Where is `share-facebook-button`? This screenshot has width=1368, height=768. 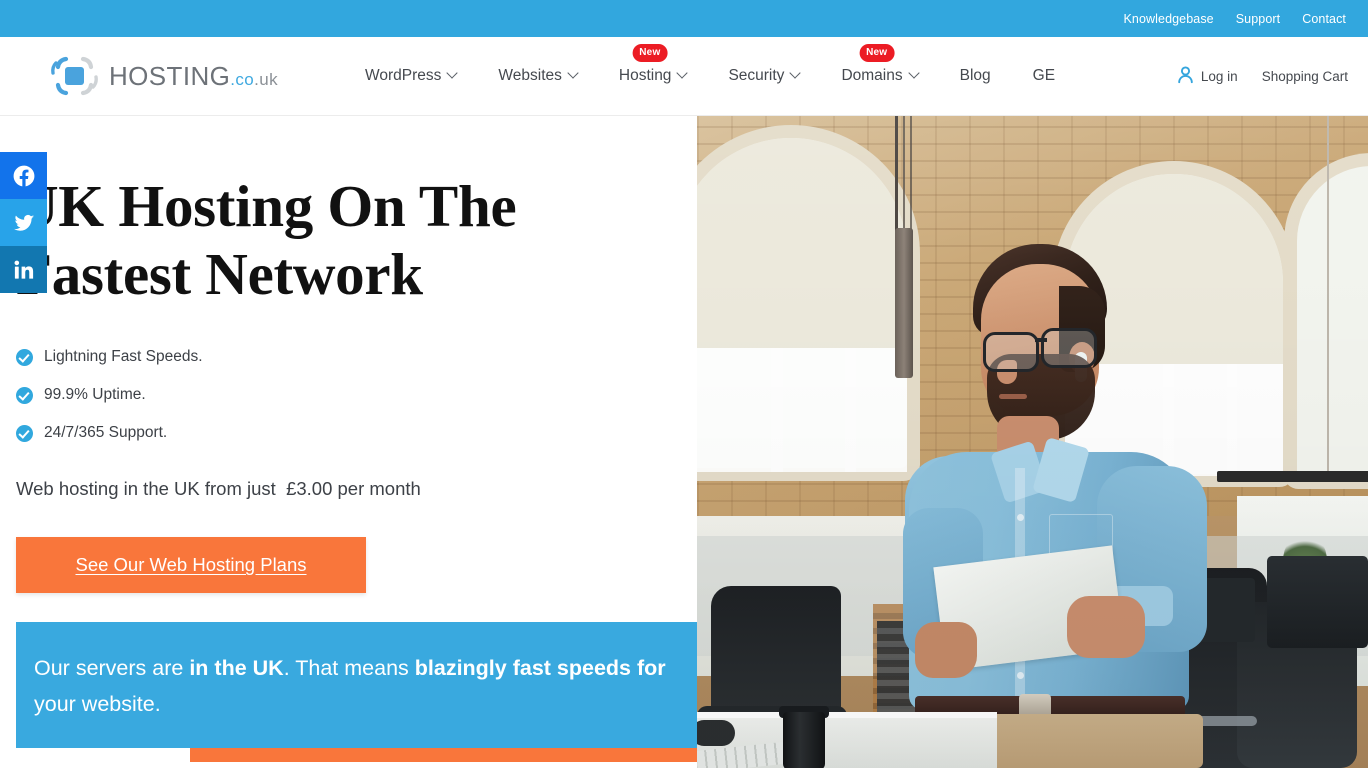 share-facebook-button is located at coordinates (23, 175).